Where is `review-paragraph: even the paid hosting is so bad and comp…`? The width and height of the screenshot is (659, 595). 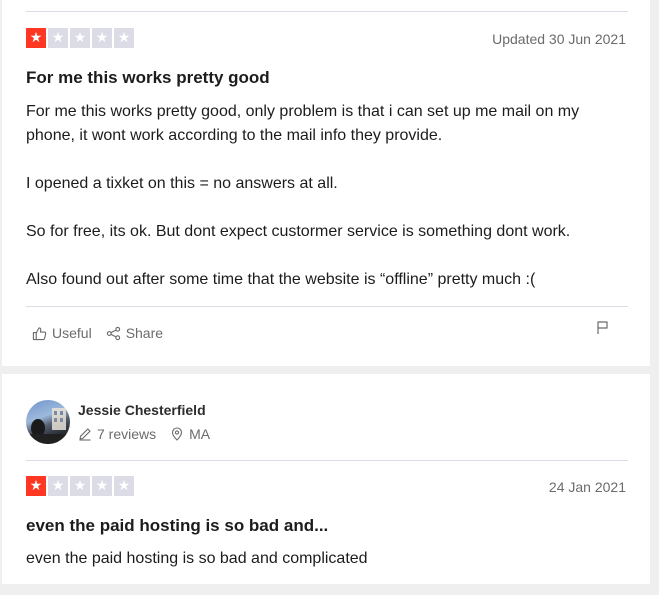 review-paragraph: even the paid hosting is so bad and comp… is located at coordinates (197, 558).